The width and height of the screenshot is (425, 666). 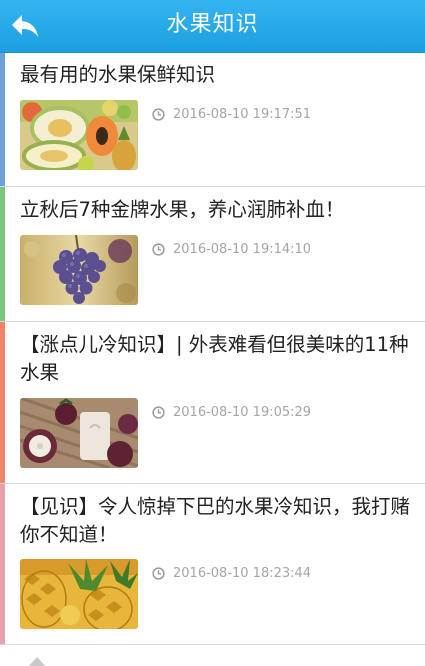 What do you see at coordinates (118, 74) in the screenshot?
I see `article-title: 最有用的水果保鲜知识` at bounding box center [118, 74].